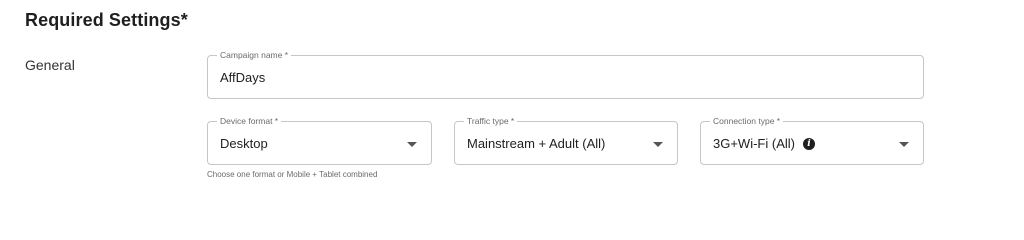  Describe the element at coordinates (754, 143) in the screenshot. I see `connection-type-value: 3G+Wi-Fi (All)` at that location.